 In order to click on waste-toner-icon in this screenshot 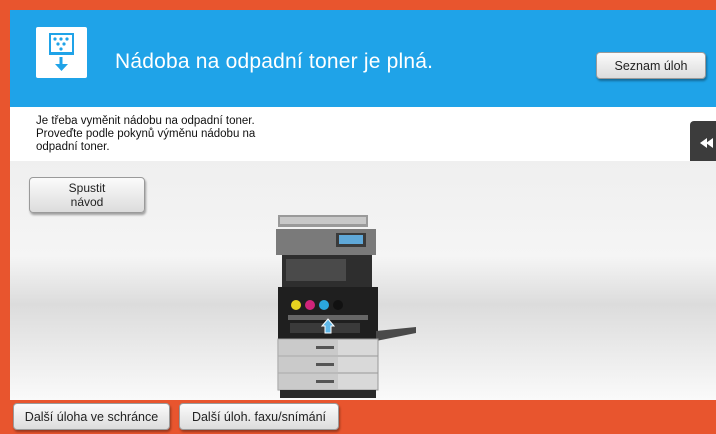, I will do `click(61, 52)`.